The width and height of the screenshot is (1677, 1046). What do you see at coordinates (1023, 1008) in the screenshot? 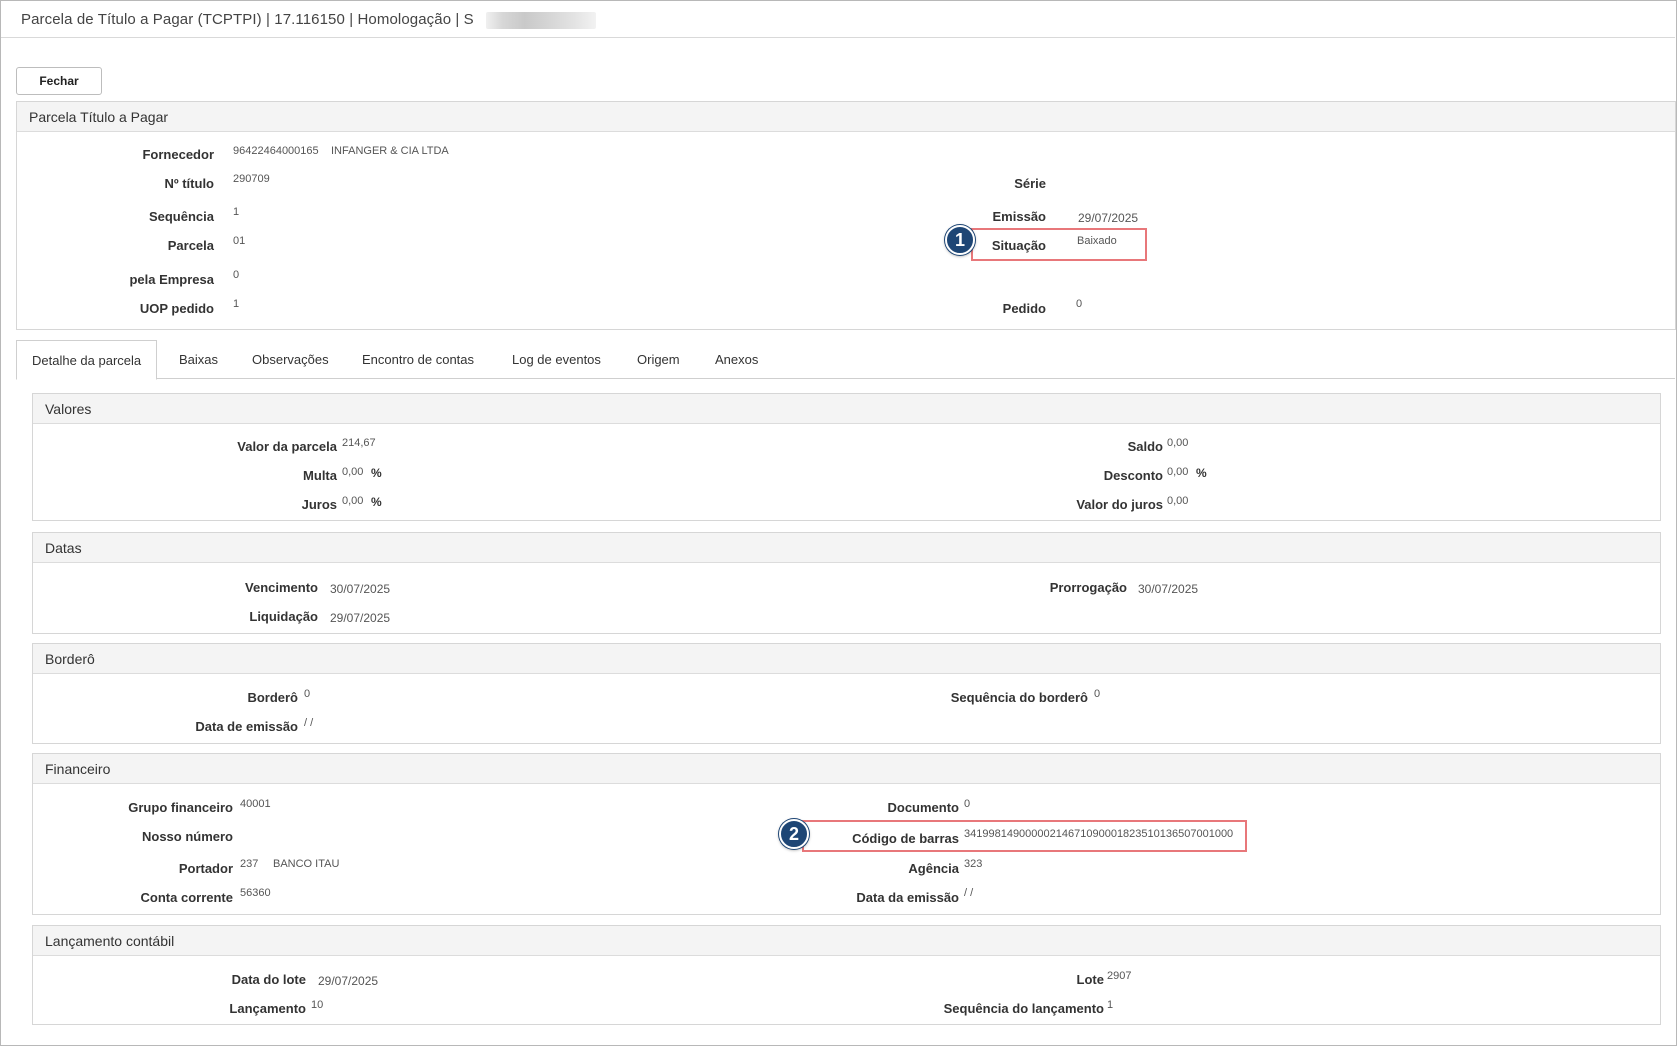
I see `seq-lancamento-label: Sequência do lançamento` at bounding box center [1023, 1008].